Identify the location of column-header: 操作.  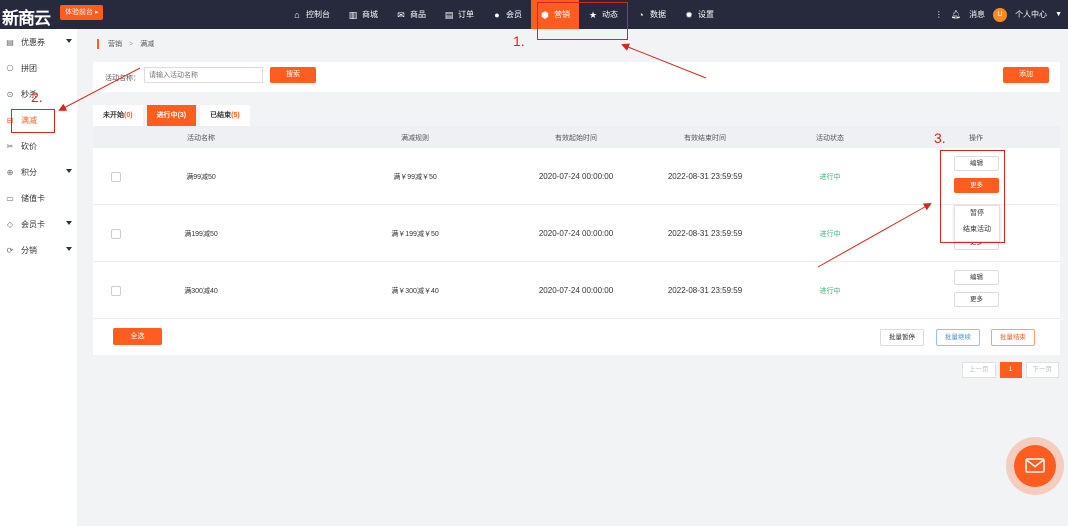
(976, 138).